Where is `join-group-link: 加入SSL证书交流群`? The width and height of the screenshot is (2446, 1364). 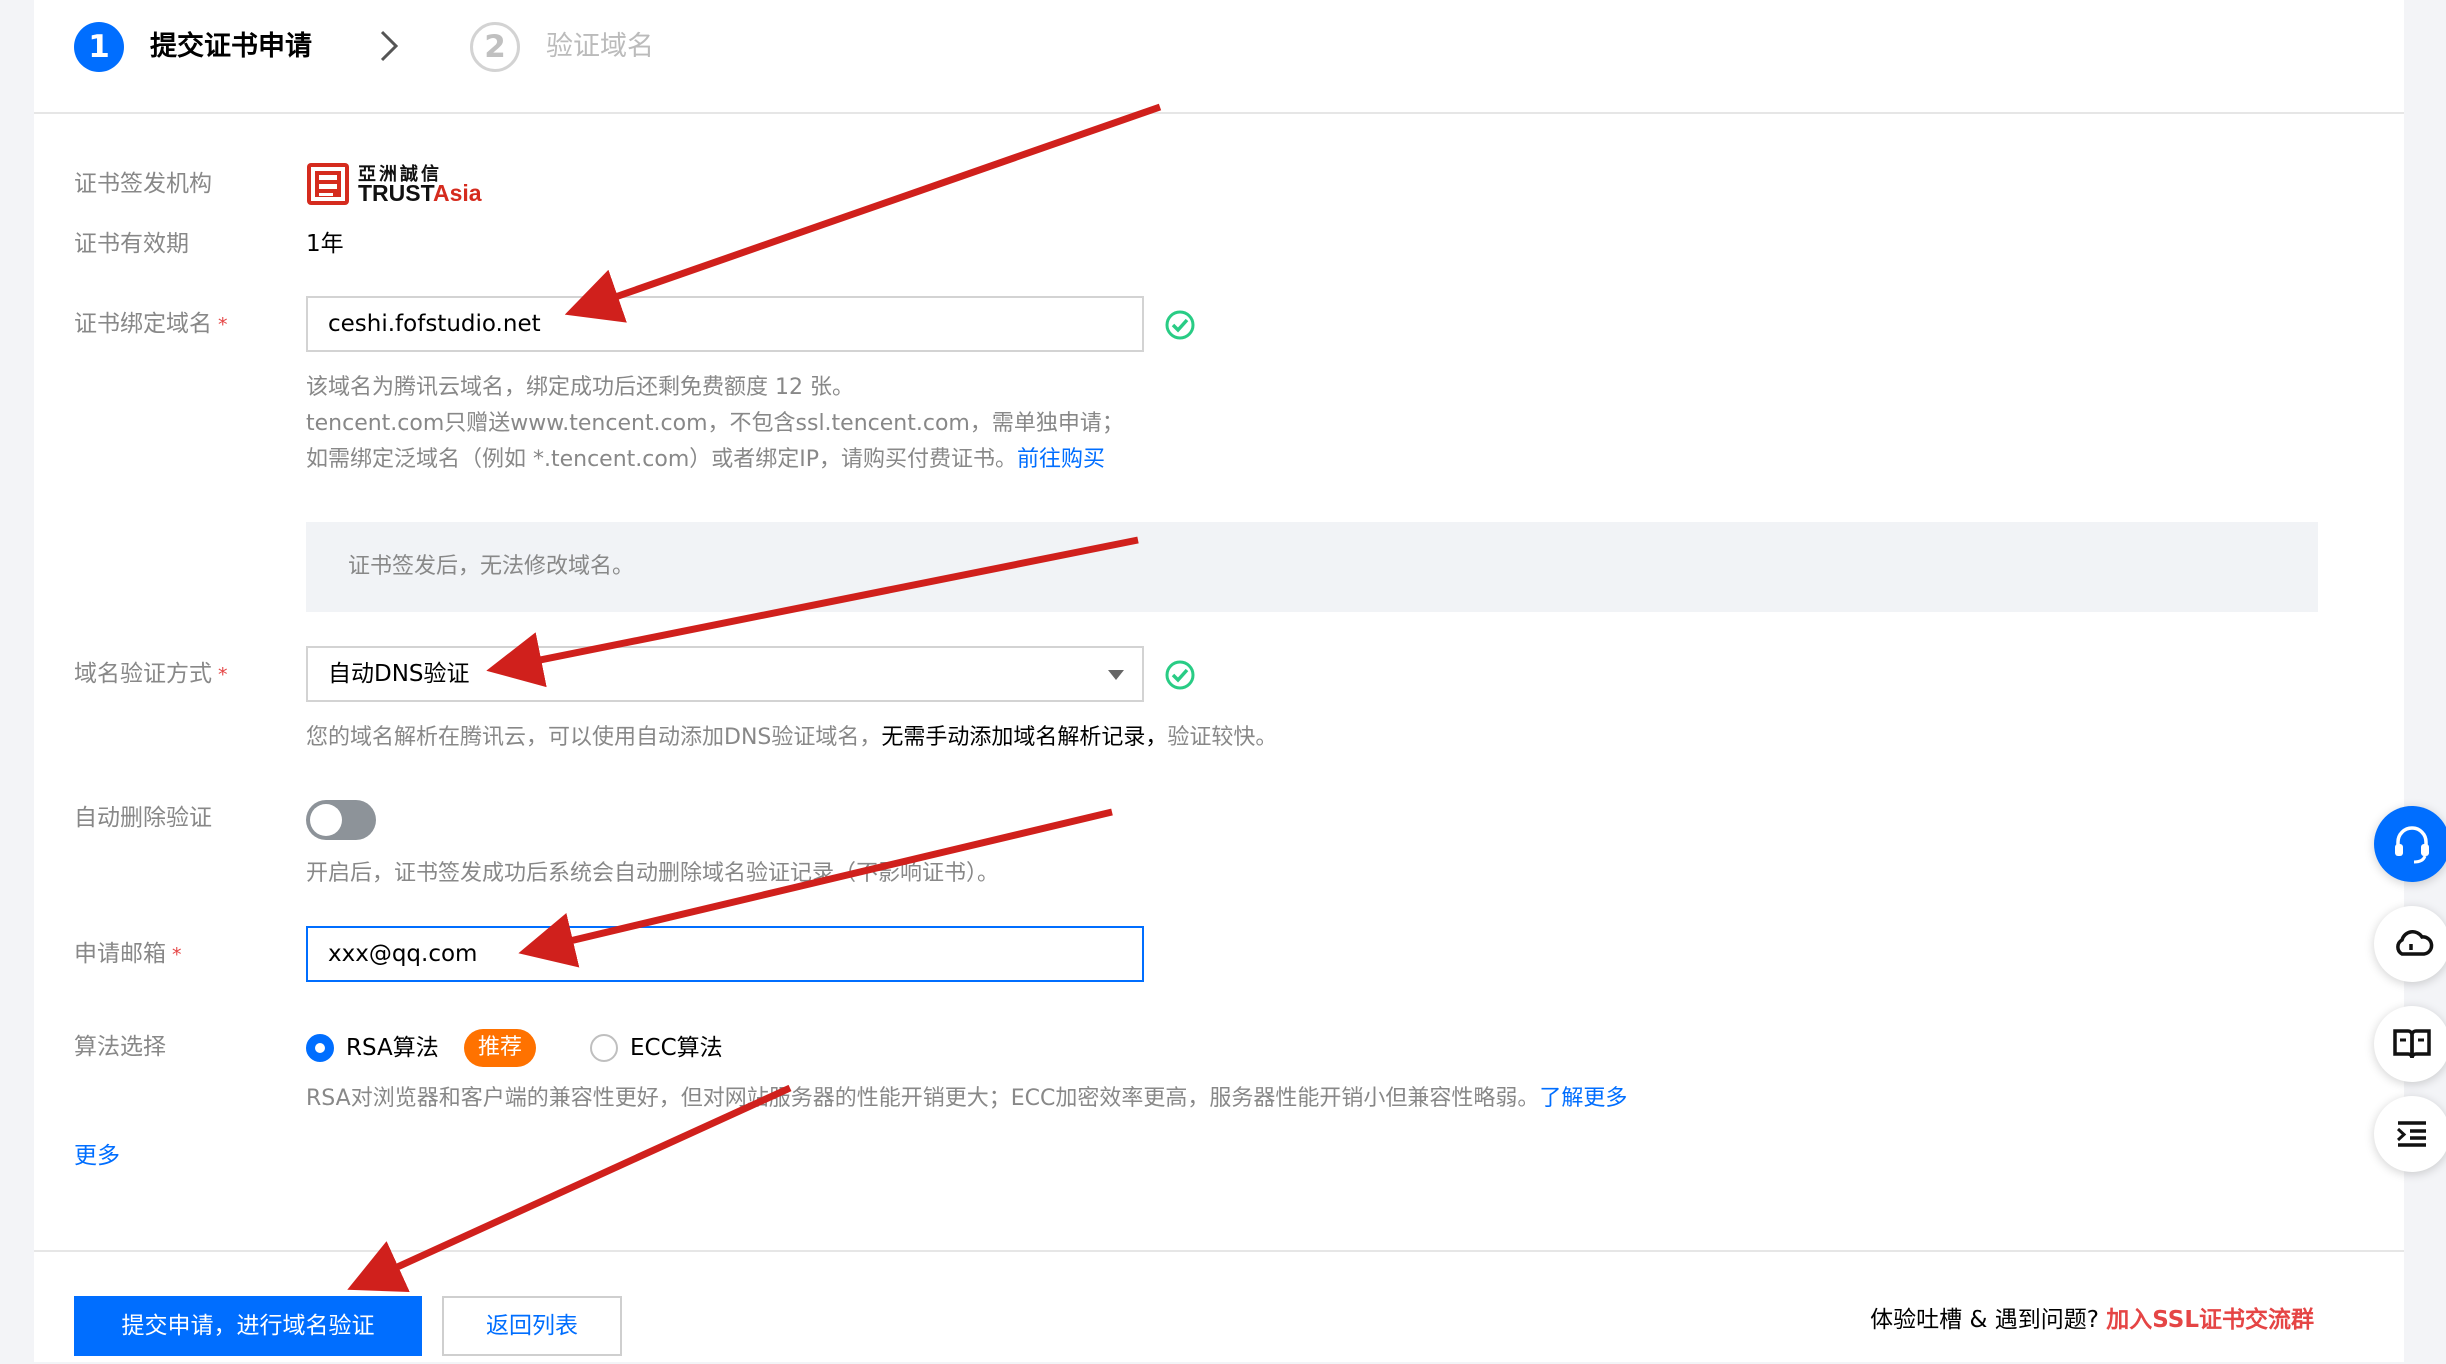 join-group-link: 加入SSL证书交流群 is located at coordinates (2210, 1320).